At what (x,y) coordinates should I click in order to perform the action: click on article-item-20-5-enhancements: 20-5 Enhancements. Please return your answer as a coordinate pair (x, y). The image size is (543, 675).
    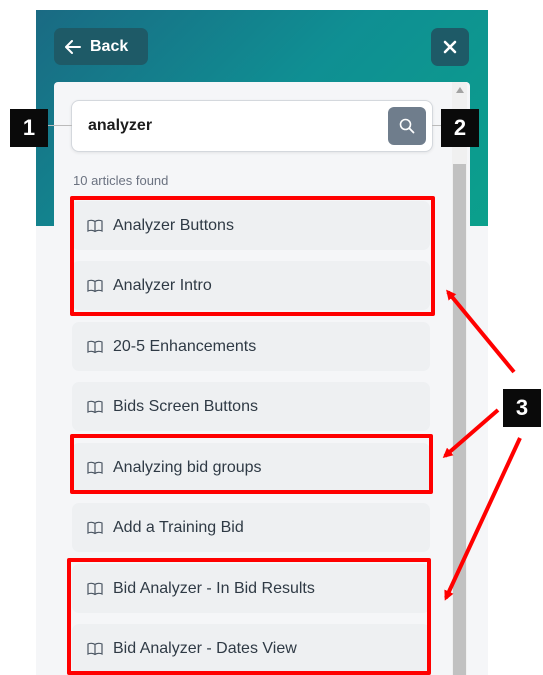
    Looking at the image, I should click on (251, 346).